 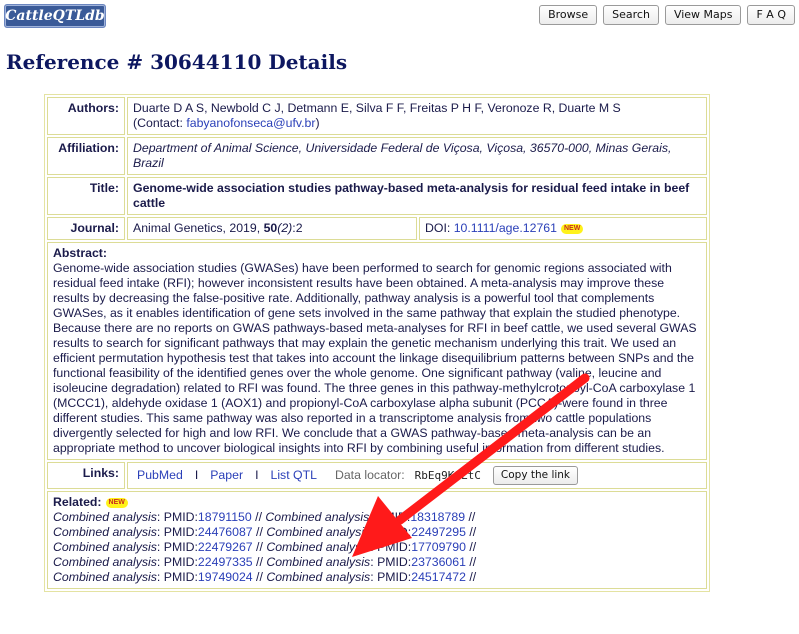 I want to click on affiliation-label: Affiliation:, so click(x=86, y=156).